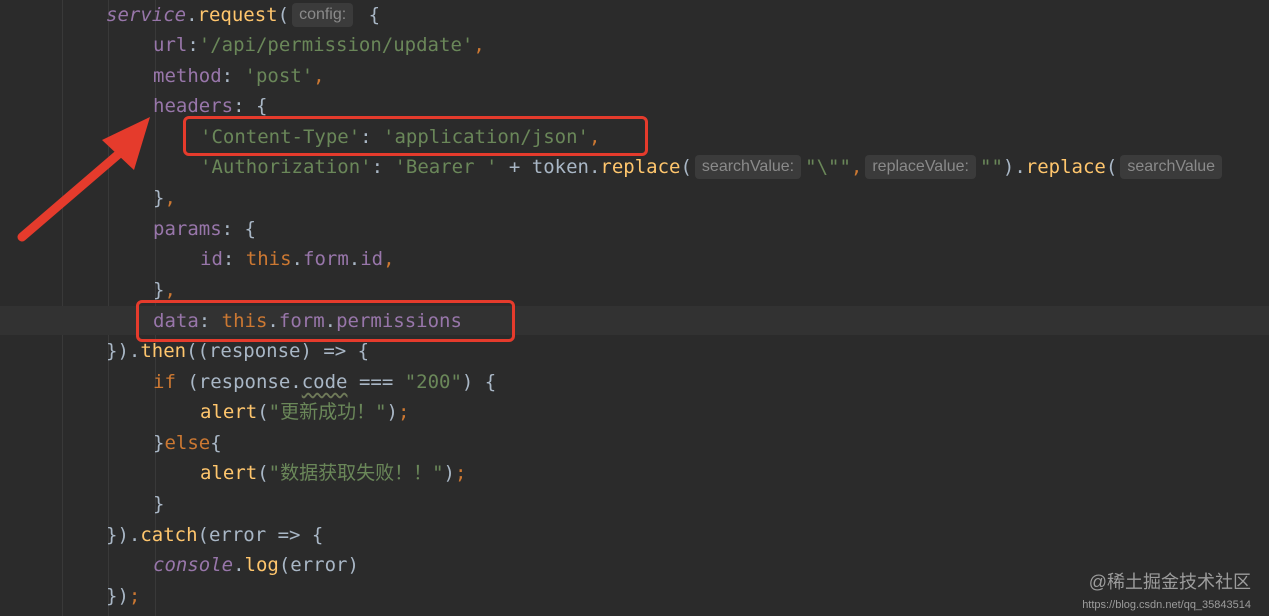 The height and width of the screenshot is (616, 1269). I want to click on watermark-site: @稀土掘金技术社区, so click(1169, 582).